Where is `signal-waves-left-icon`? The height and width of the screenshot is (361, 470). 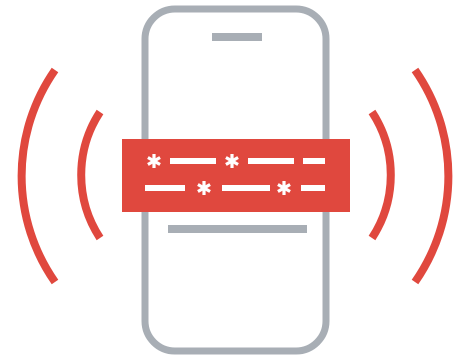
signal-waves-left-icon is located at coordinates (60, 176).